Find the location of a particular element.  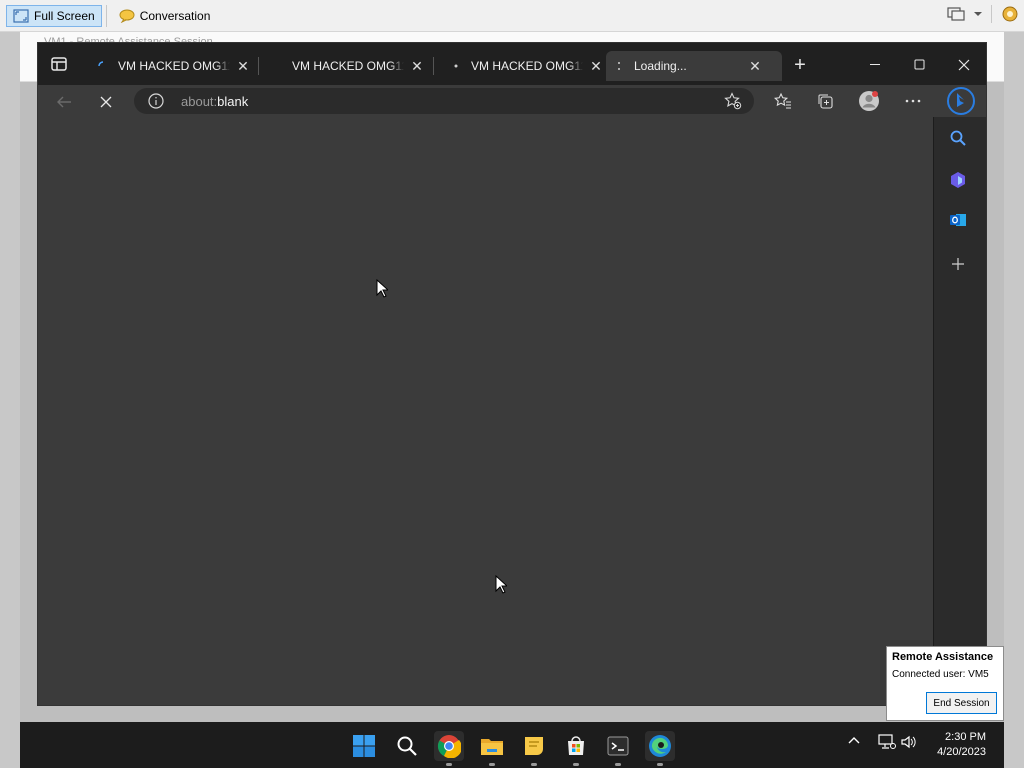

start-button is located at coordinates (364, 746).